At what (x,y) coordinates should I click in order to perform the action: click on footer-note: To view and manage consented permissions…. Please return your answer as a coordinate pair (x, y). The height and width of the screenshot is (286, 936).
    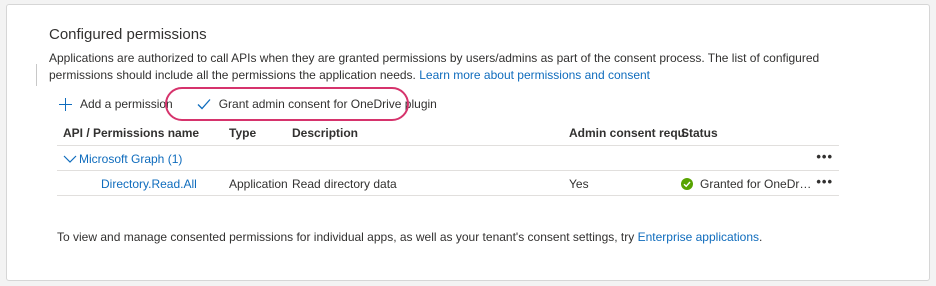
    Looking at the image, I should click on (409, 237).